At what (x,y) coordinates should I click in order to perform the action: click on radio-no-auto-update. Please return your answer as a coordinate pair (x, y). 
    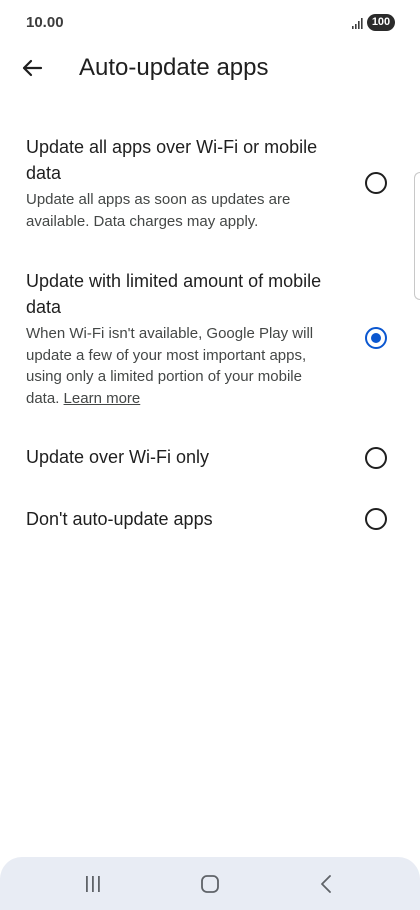
    Looking at the image, I should click on (376, 519).